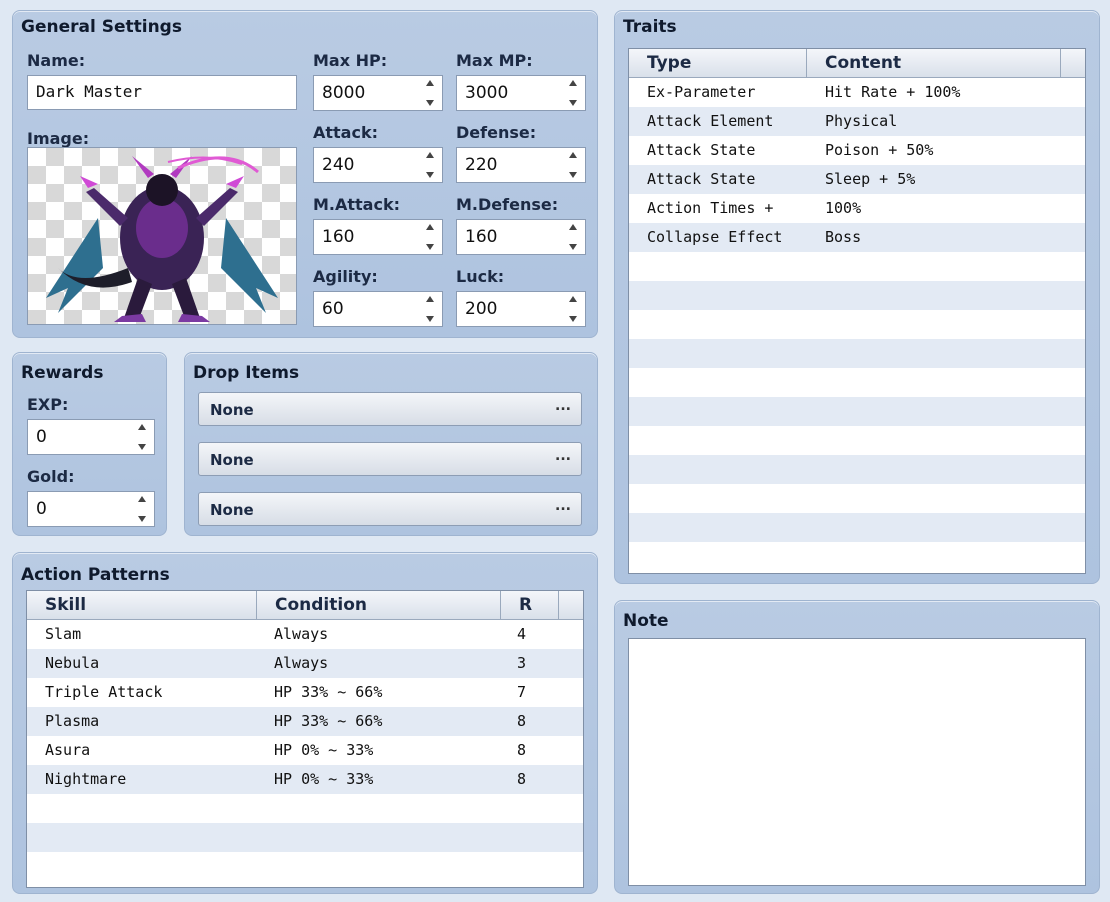 Image resolution: width=1110 pixels, height=902 pixels. What do you see at coordinates (41, 437) in the screenshot?
I see `exp-value: 0` at bounding box center [41, 437].